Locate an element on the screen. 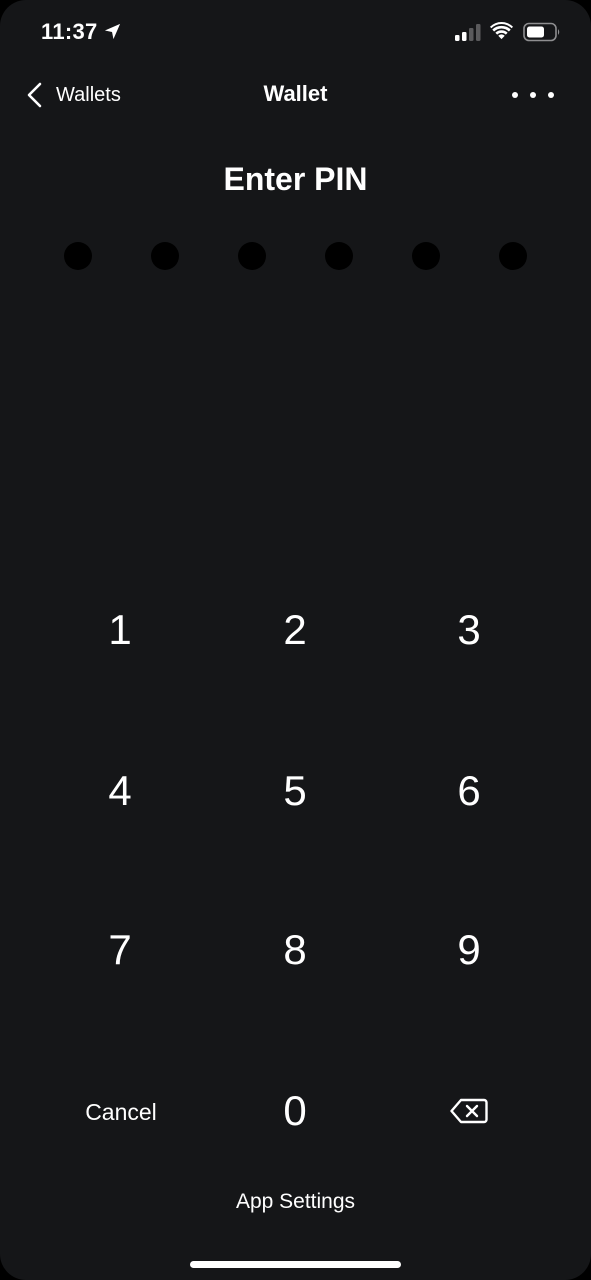  key-5: 5 is located at coordinates (295, 791).